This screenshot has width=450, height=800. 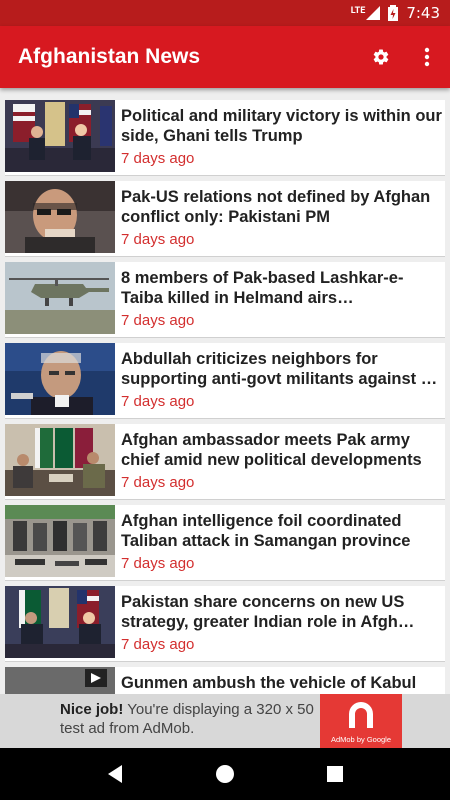 I want to click on battery-icon, so click(x=393, y=13).